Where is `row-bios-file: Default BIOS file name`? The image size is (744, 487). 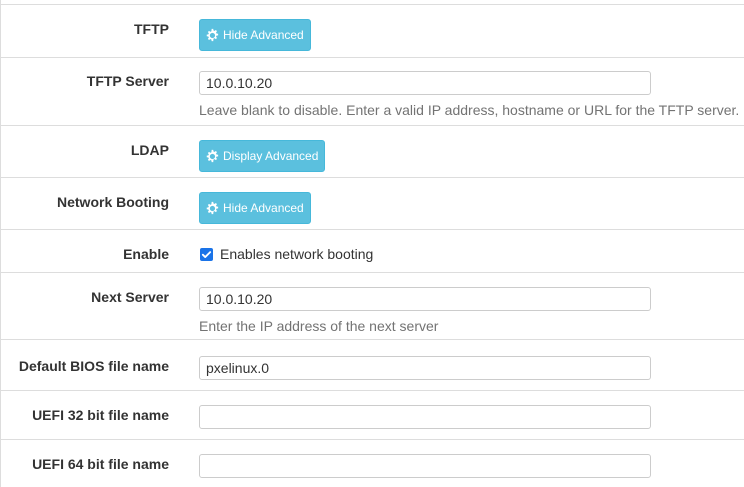
row-bios-file: Default BIOS file name is located at coordinates (372, 365).